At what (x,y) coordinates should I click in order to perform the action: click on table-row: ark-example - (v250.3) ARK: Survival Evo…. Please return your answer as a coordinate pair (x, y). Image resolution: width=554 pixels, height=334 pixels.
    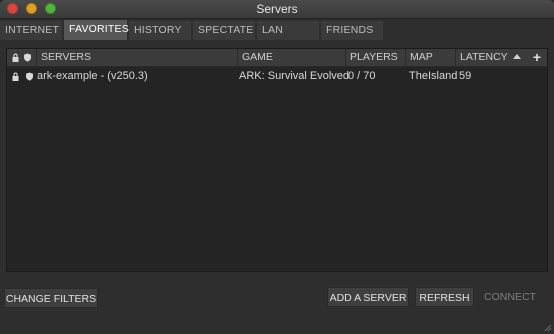
    Looking at the image, I should click on (277, 76).